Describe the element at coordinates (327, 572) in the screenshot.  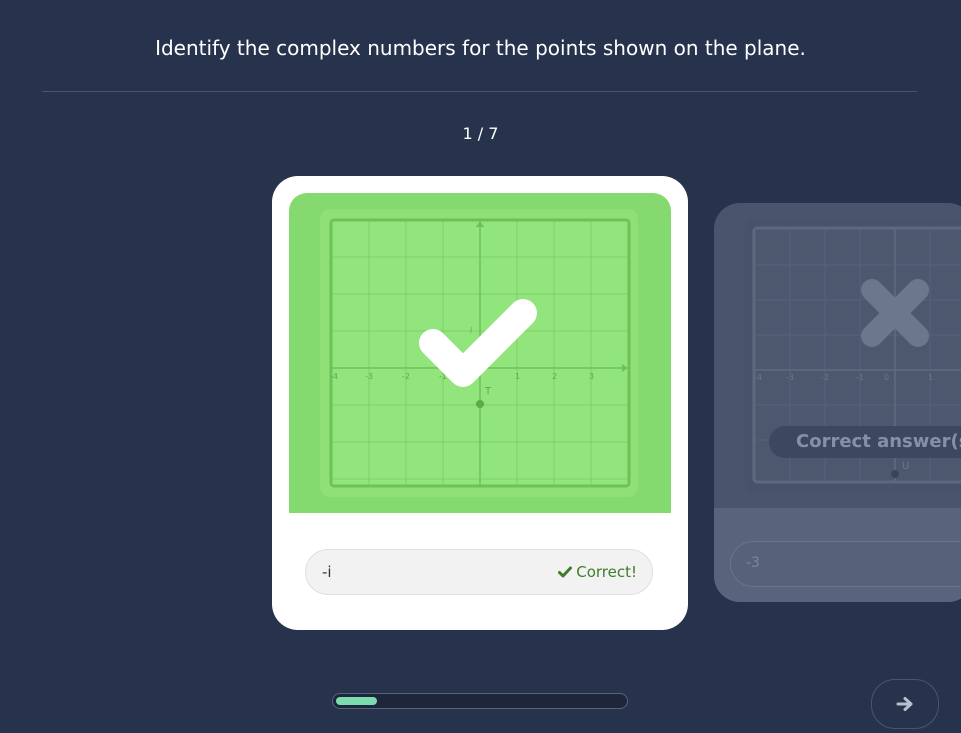
I see `answer-value: -i` at that location.